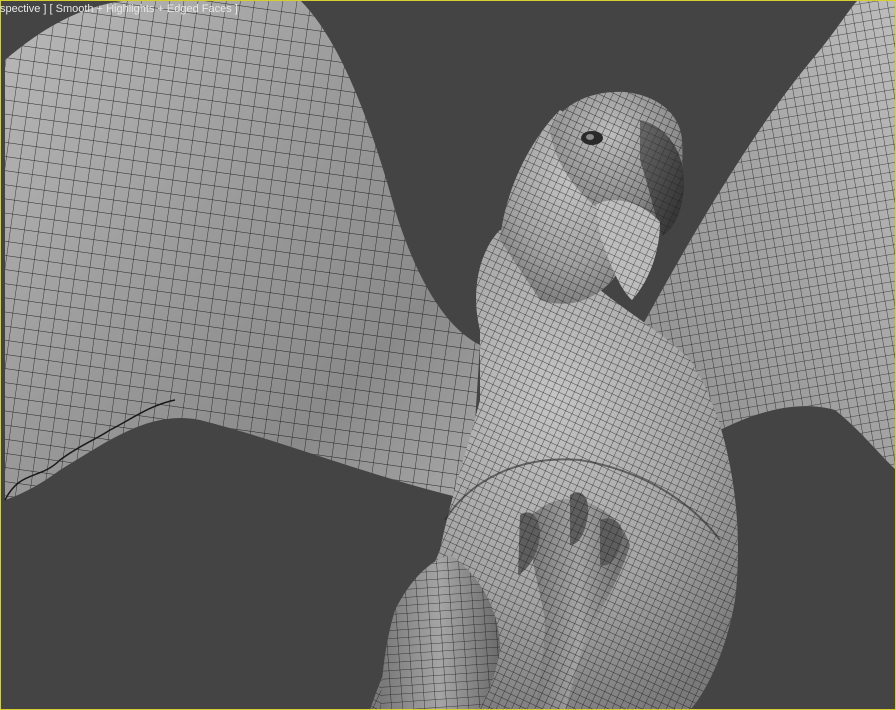 The width and height of the screenshot is (896, 710). What do you see at coordinates (23, 9) in the screenshot?
I see `viewport-view-menu: spective ]` at bounding box center [23, 9].